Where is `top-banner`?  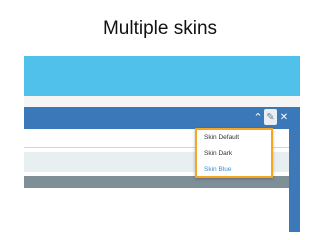
top-banner is located at coordinates (162, 76).